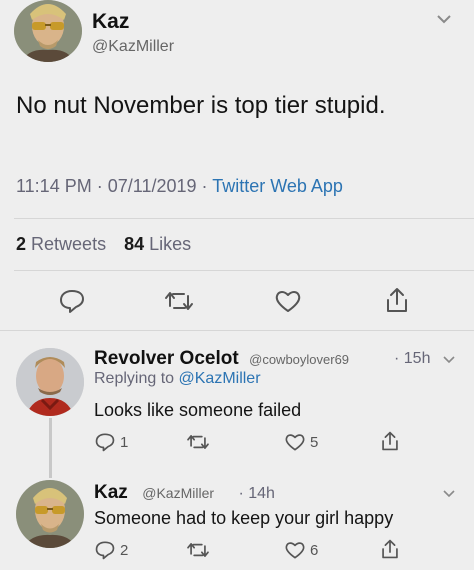  Describe the element at coordinates (21, 244) in the screenshot. I see `retweets-count: 2` at that location.